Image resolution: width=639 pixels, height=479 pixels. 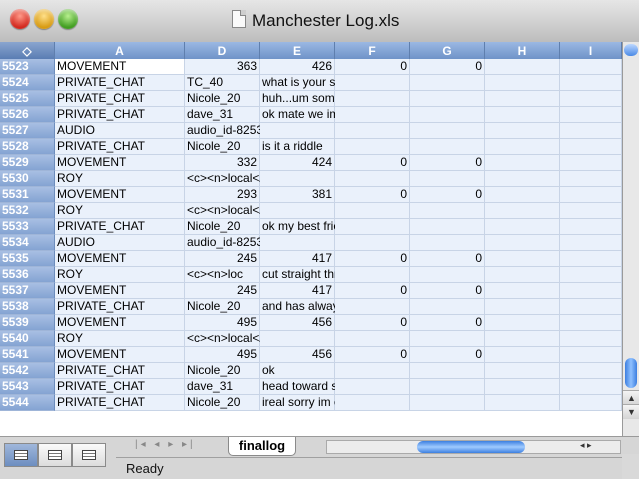 I want to click on cell-d: 245, so click(x=222, y=259).